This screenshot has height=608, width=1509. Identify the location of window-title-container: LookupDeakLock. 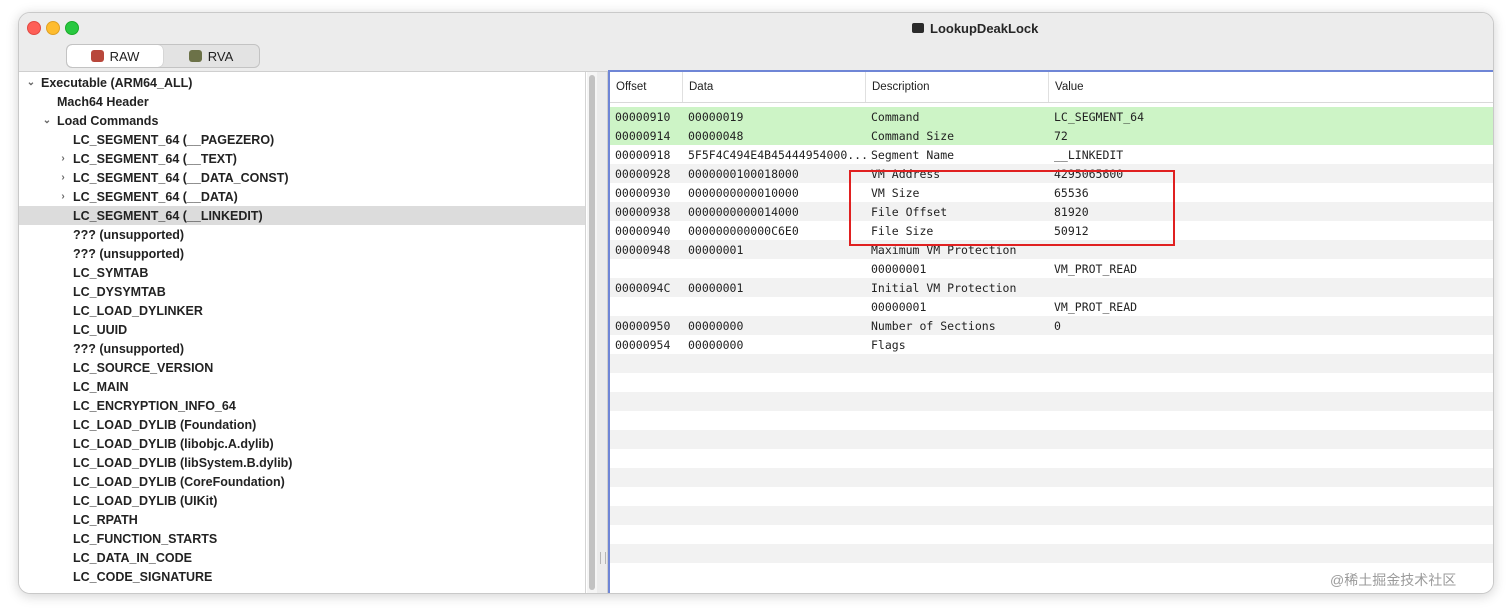
(975, 28).